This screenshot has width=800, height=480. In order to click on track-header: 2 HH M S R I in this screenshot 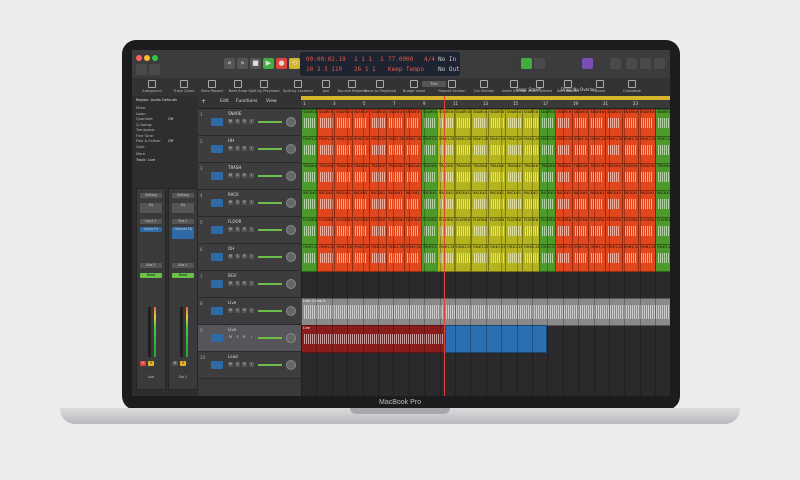, I will do `click(249, 149)`.